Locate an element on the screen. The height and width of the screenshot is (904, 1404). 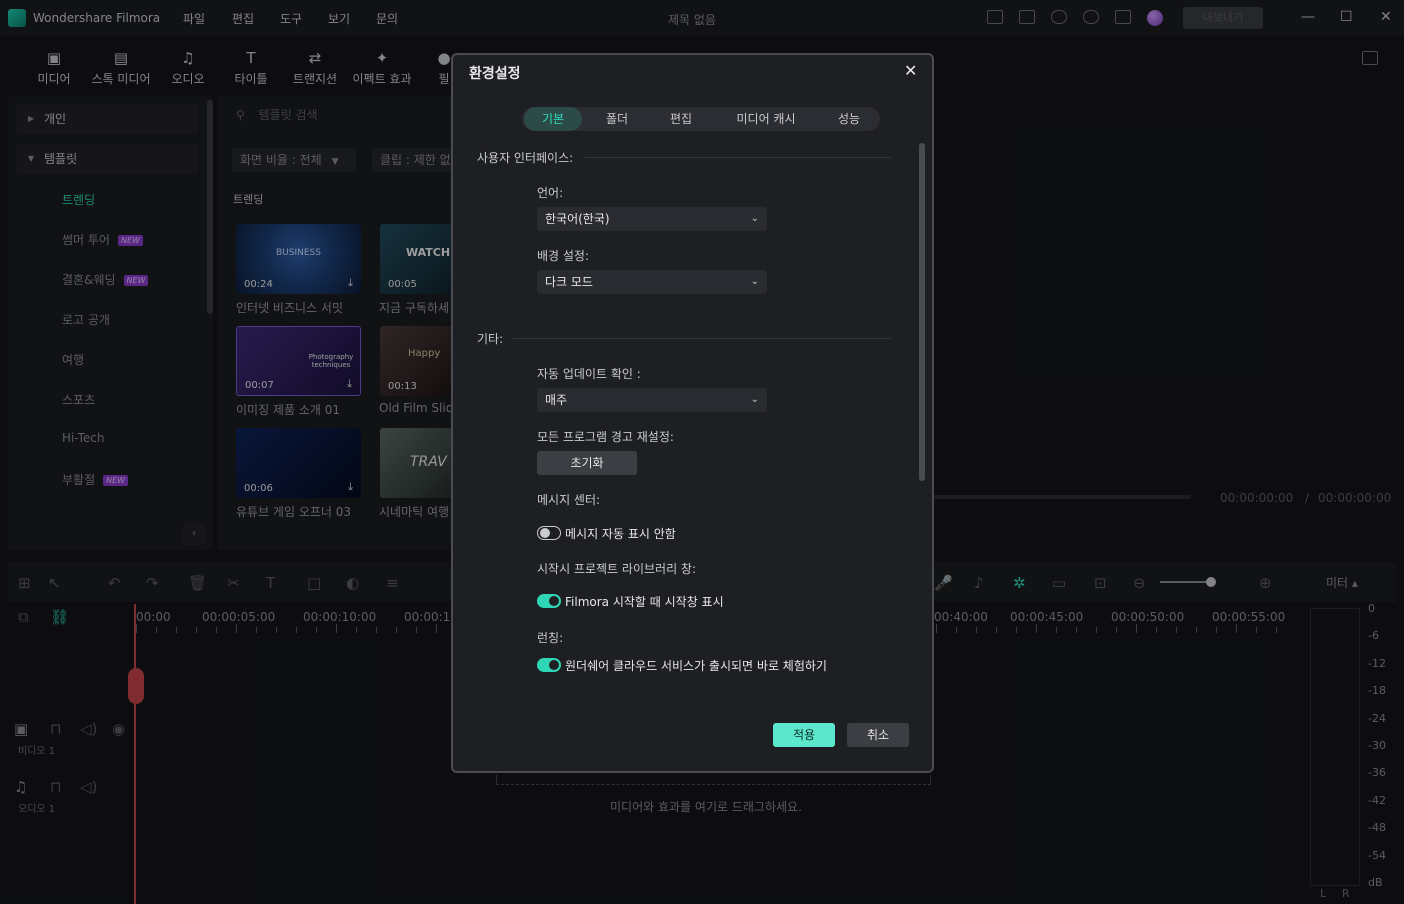
cloud-launch-toggle is located at coordinates (549, 665).